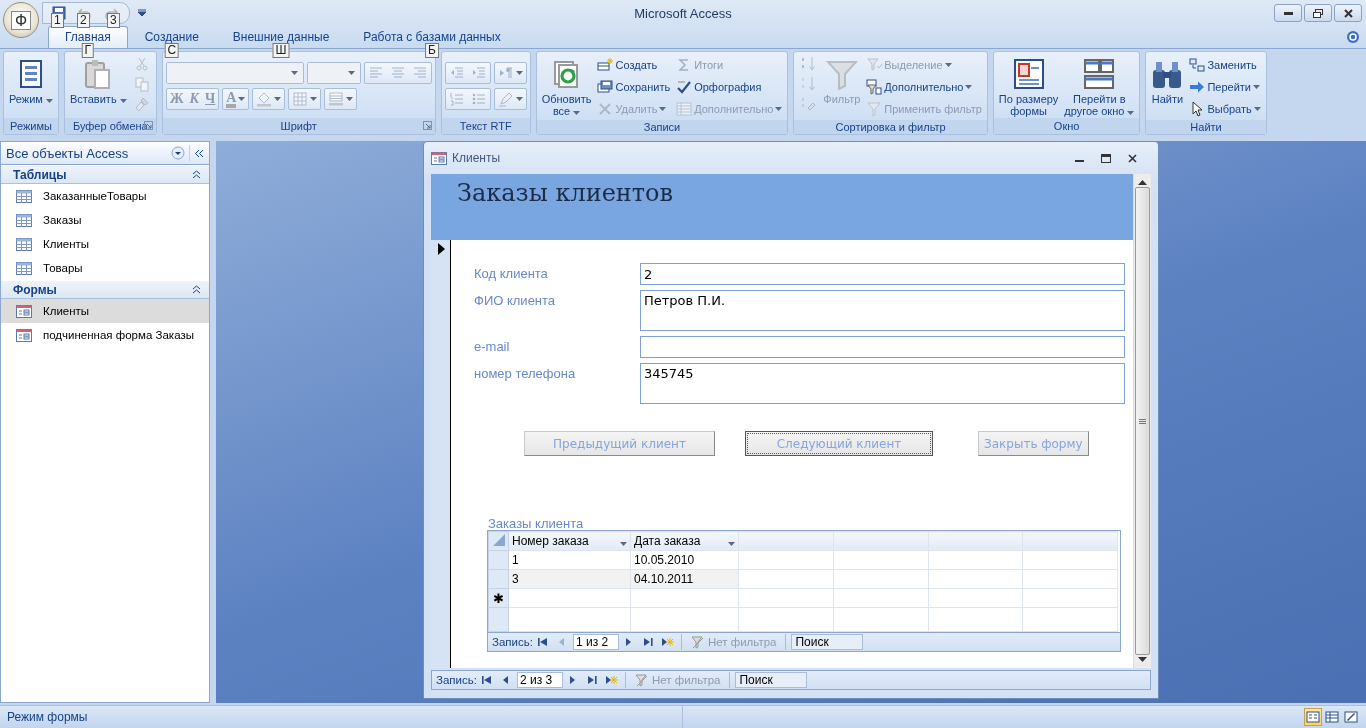  What do you see at coordinates (536, 523) in the screenshot?
I see `subform-label: Заказы клиента` at bounding box center [536, 523].